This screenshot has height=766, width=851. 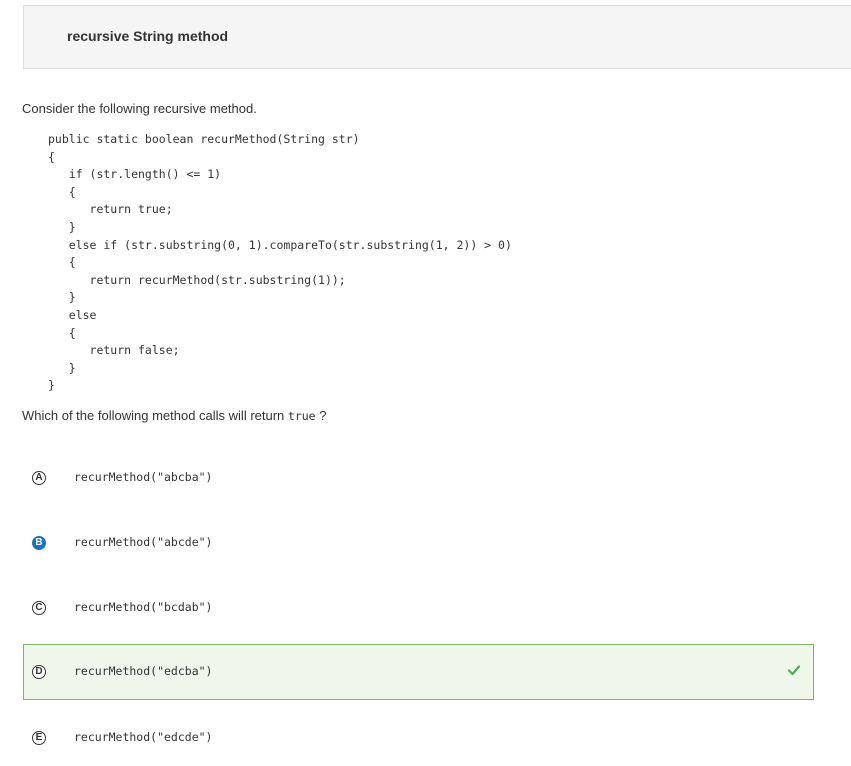 I want to click on choice-e: E recurMethod("edcde"), so click(x=418, y=738).